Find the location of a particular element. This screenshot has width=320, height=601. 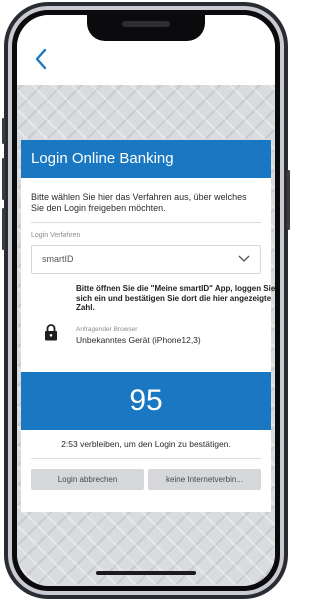

chevron-left-icon is located at coordinates (41, 59).